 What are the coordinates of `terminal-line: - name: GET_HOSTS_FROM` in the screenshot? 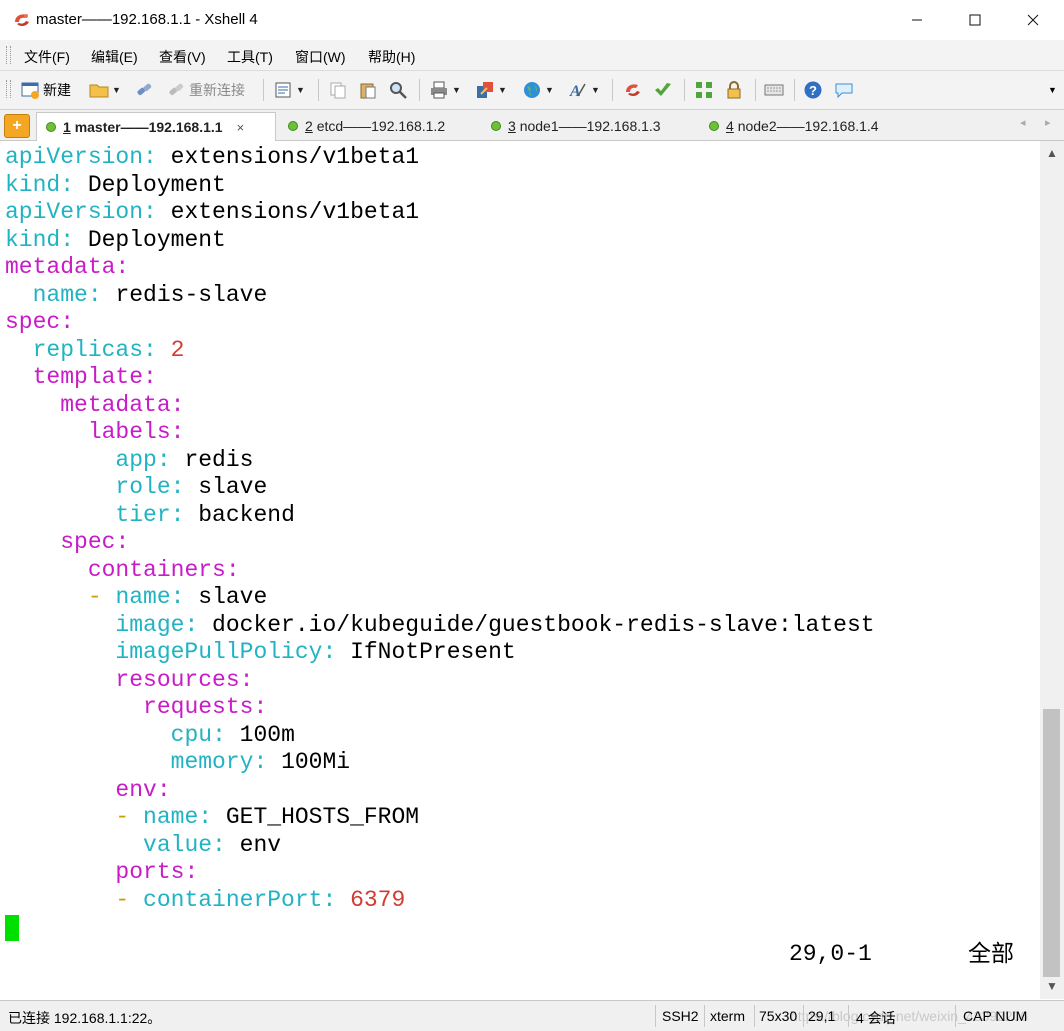 It's located at (212, 818).